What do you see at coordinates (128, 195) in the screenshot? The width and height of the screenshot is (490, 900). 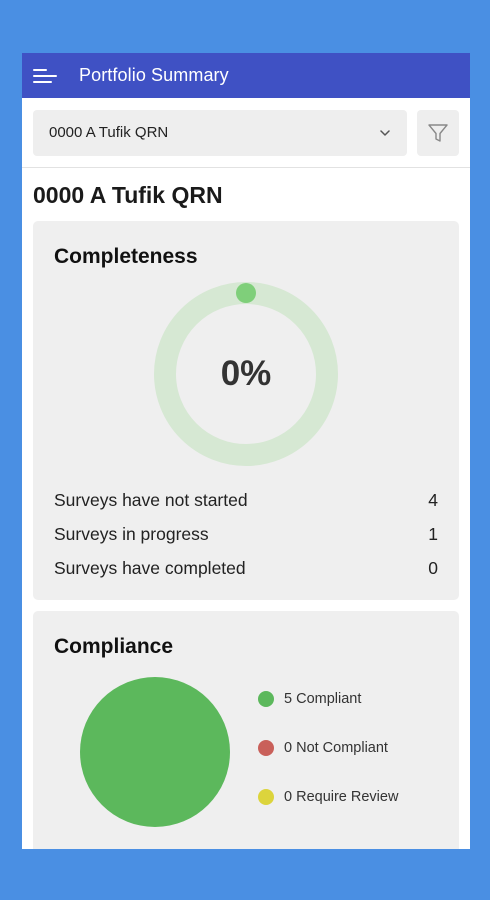 I see `page-title: 0000 A Tufik QRN` at bounding box center [128, 195].